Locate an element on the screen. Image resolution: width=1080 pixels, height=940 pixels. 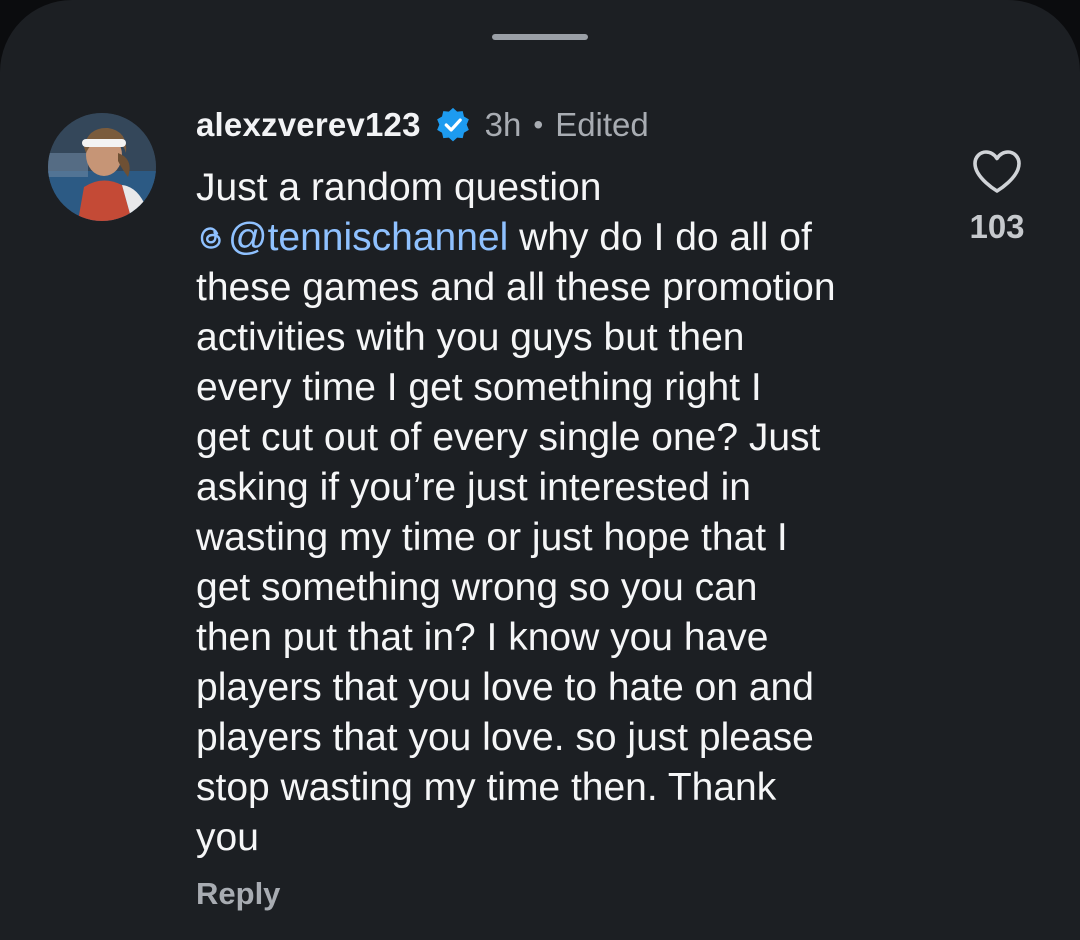
comment-line: you is located at coordinates (227, 837).